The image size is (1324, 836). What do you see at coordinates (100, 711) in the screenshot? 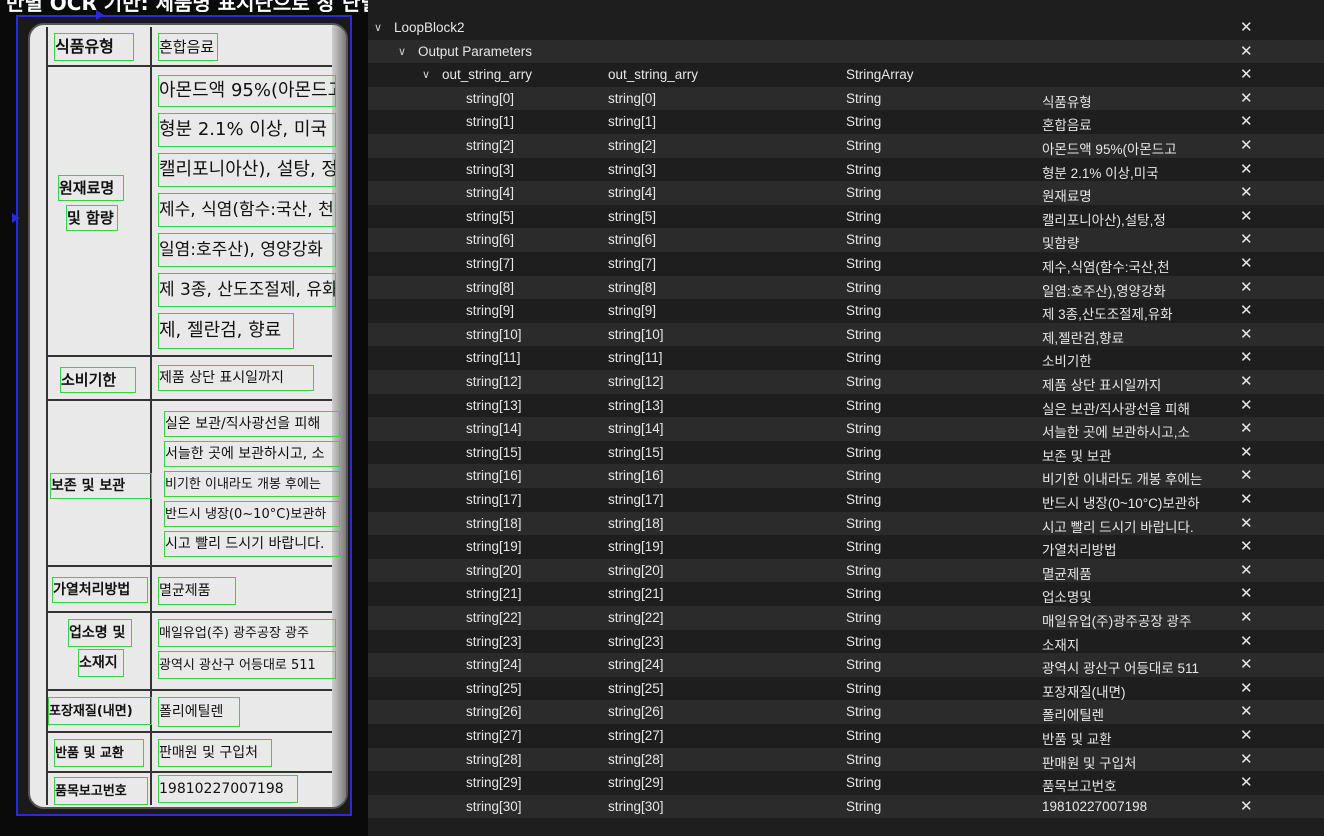
I see `ocr-text-box: 포장재질(내면)` at bounding box center [100, 711].